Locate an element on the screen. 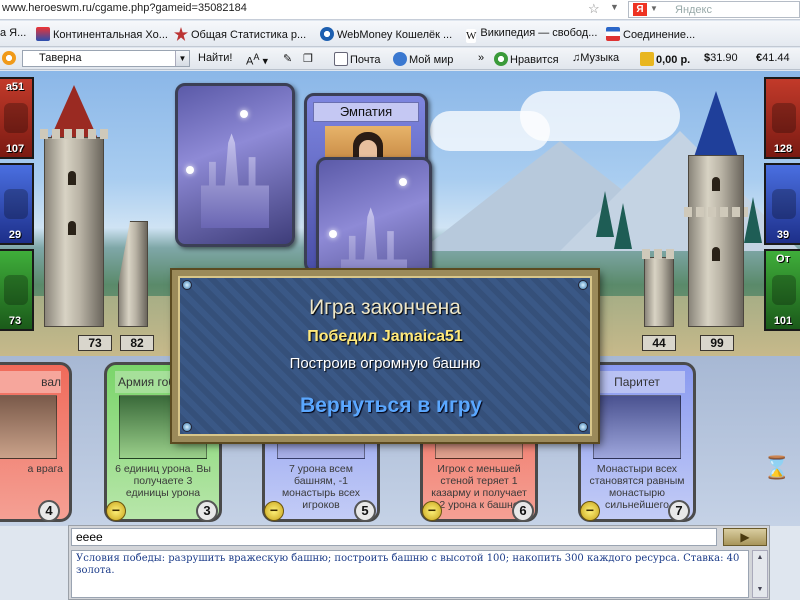  chat-scrollbar: ▲ ▼ is located at coordinates (760, 574).